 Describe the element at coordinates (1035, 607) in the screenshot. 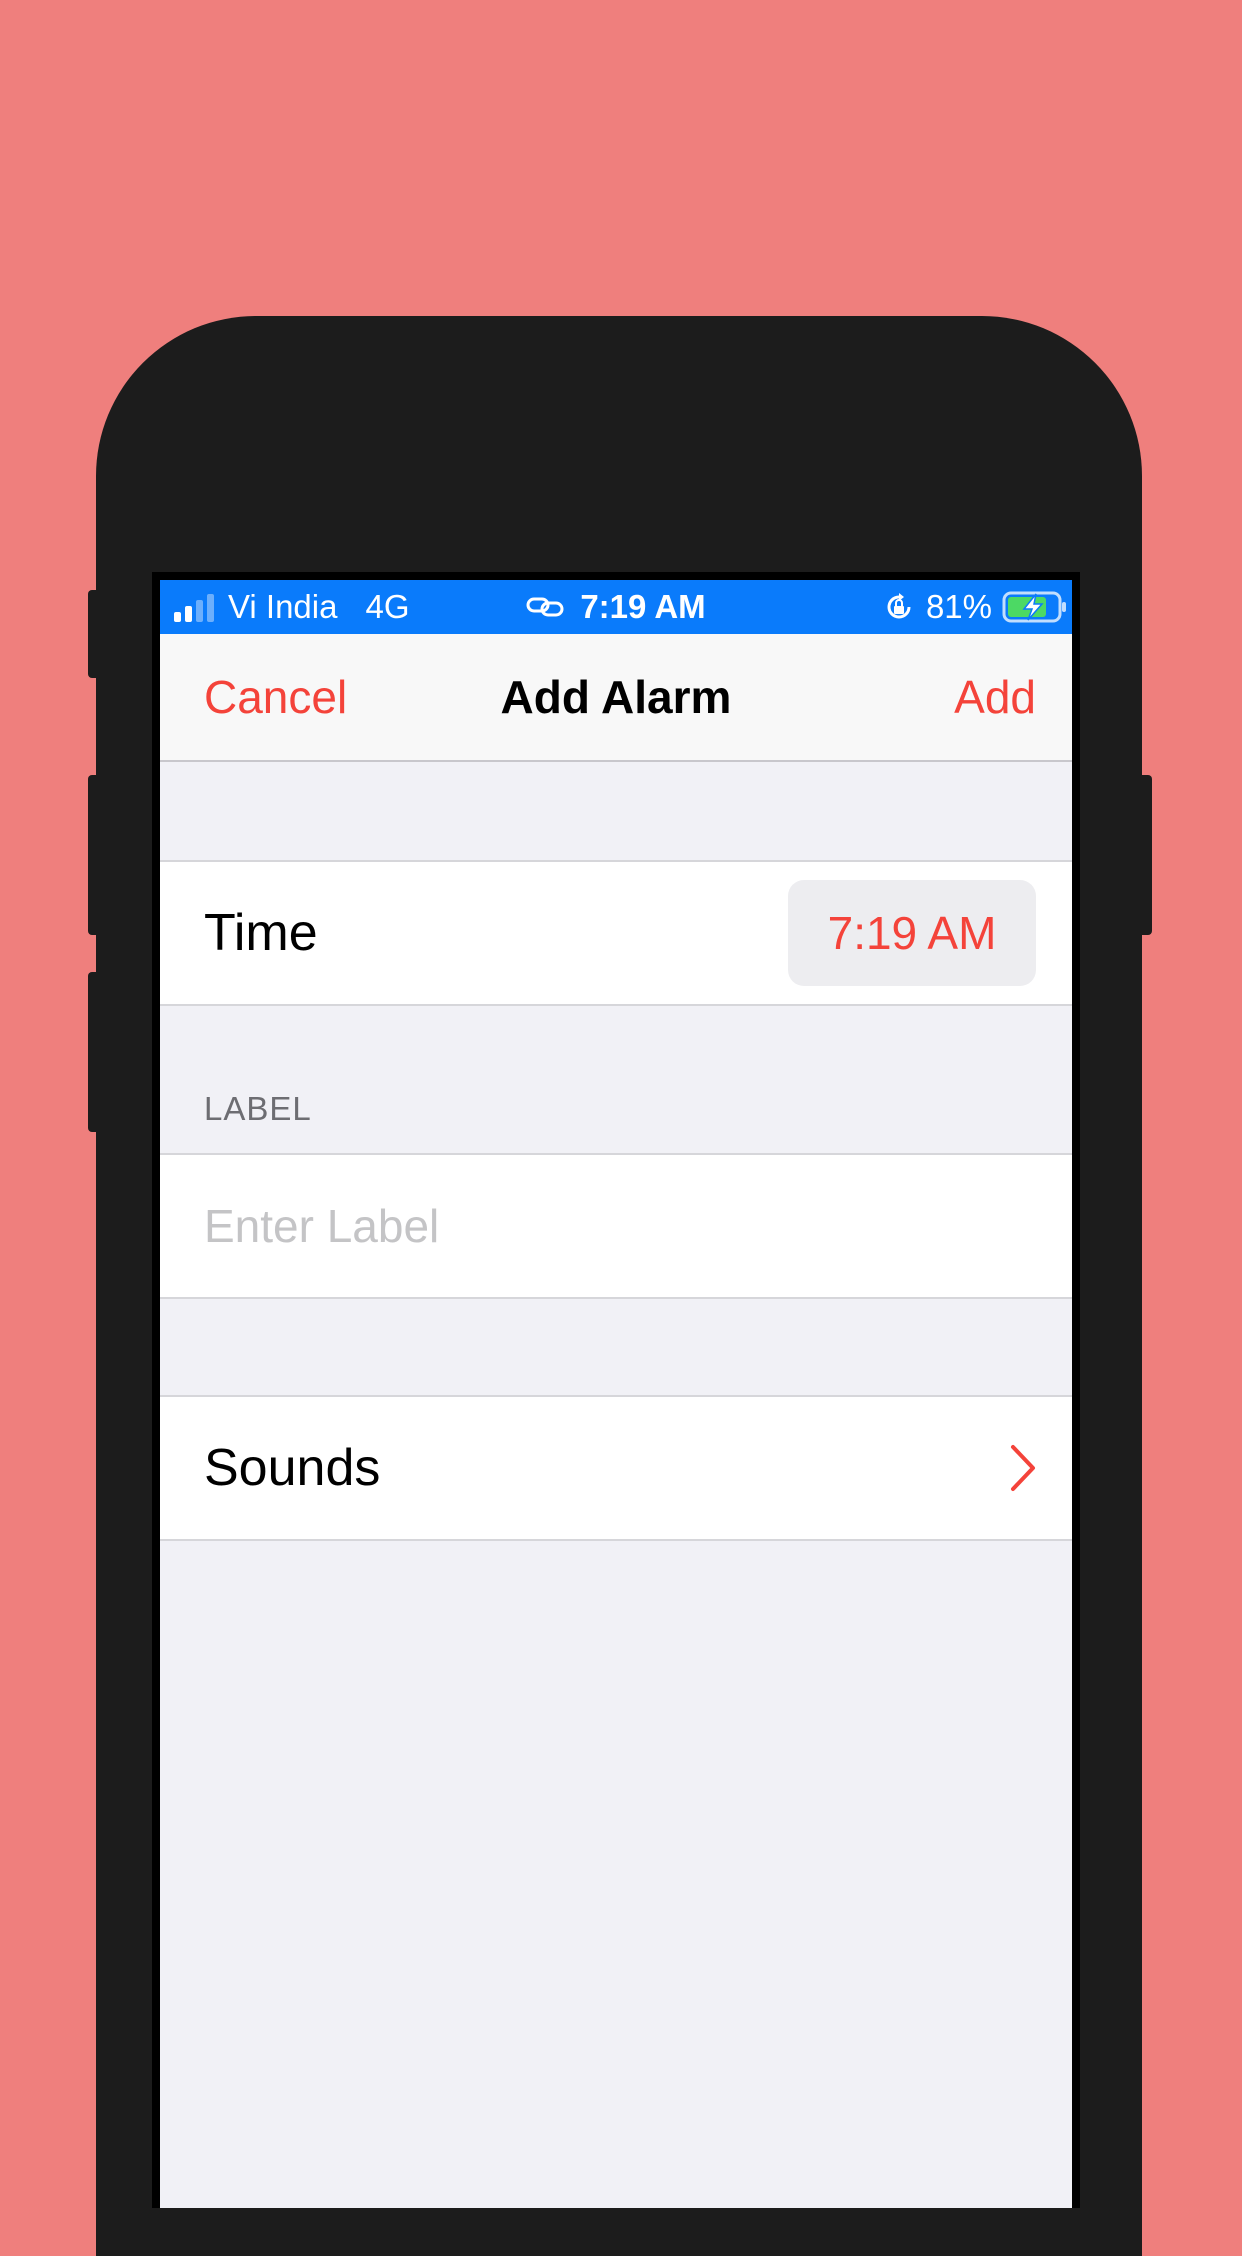

I see `battery-charging-icon` at that location.